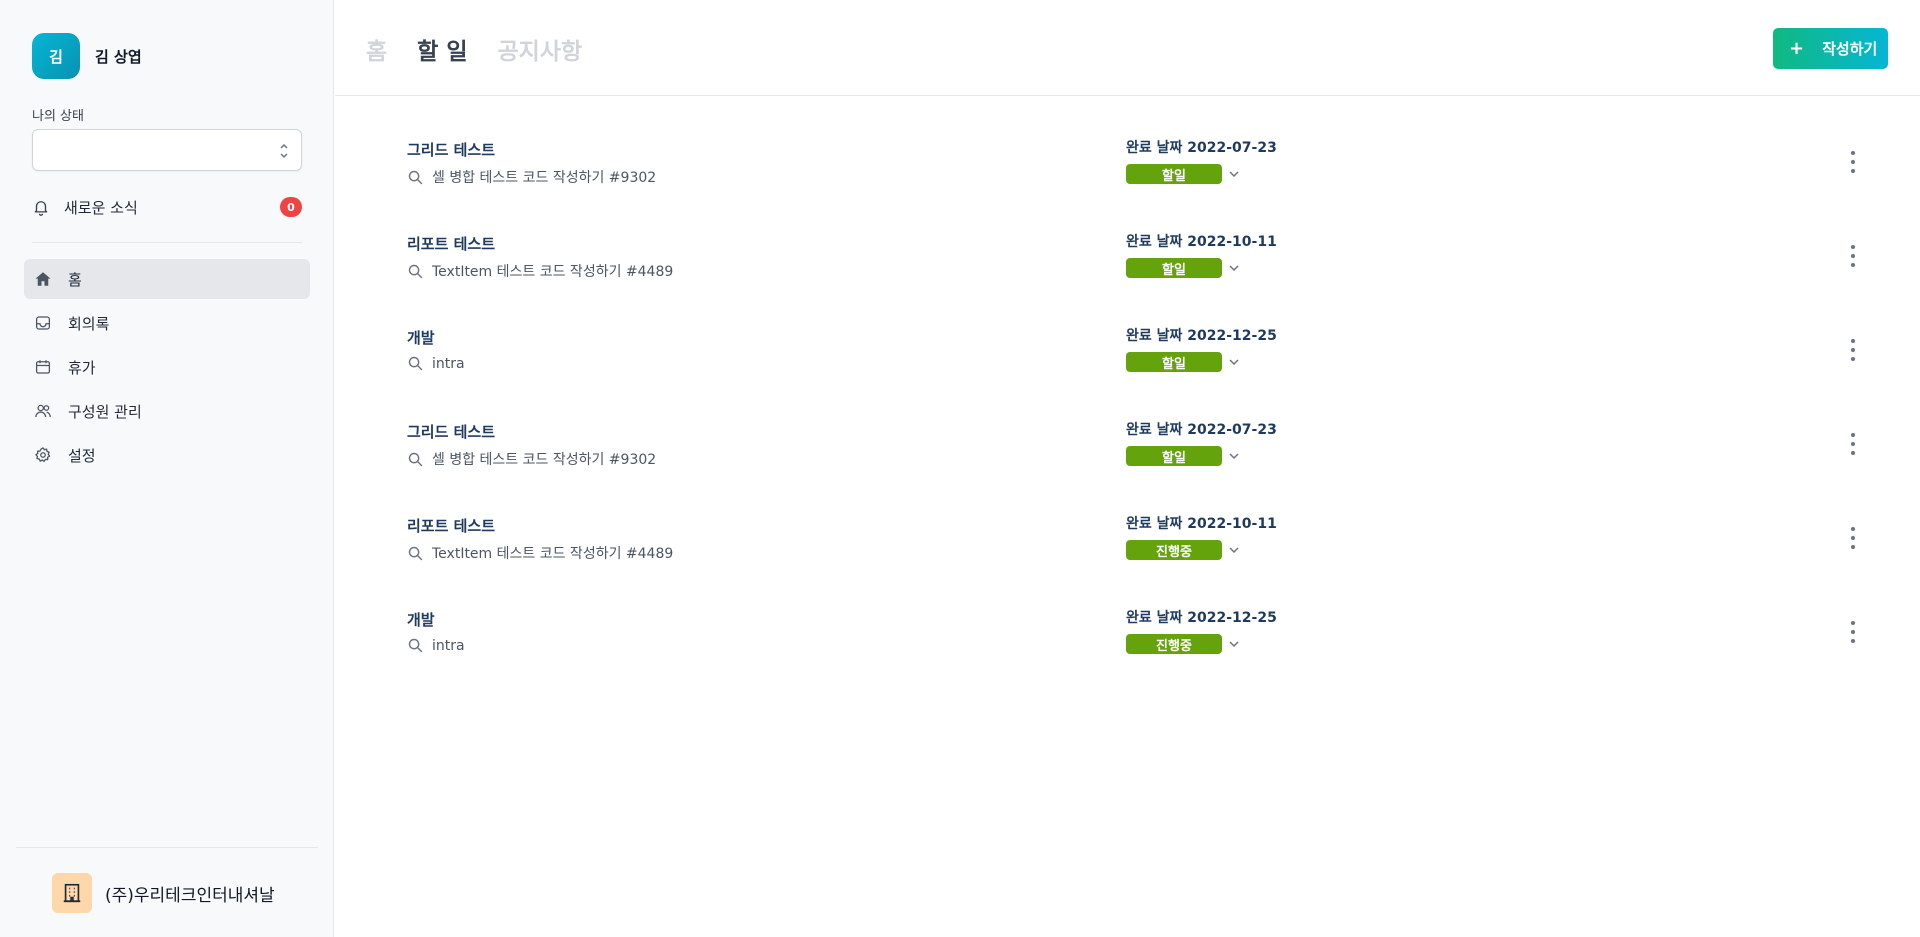 This screenshot has height=937, width=1920. I want to click on tab-bar: 홈 할 일 공지사항, so click(489, 49).